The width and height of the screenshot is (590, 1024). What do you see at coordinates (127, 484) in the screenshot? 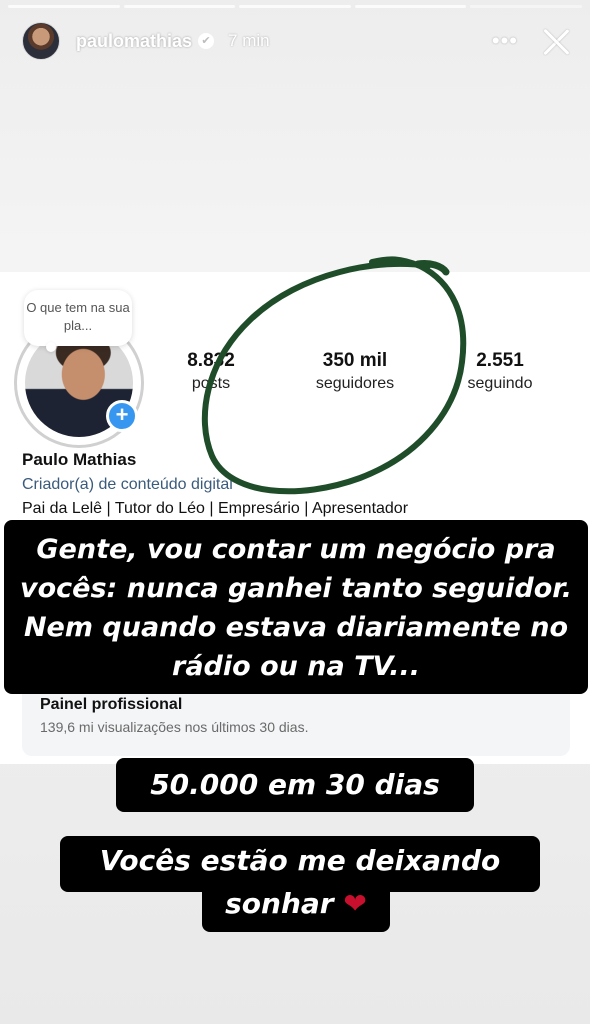
I see `profile-category: Criador(a) de conteúdo digital` at bounding box center [127, 484].